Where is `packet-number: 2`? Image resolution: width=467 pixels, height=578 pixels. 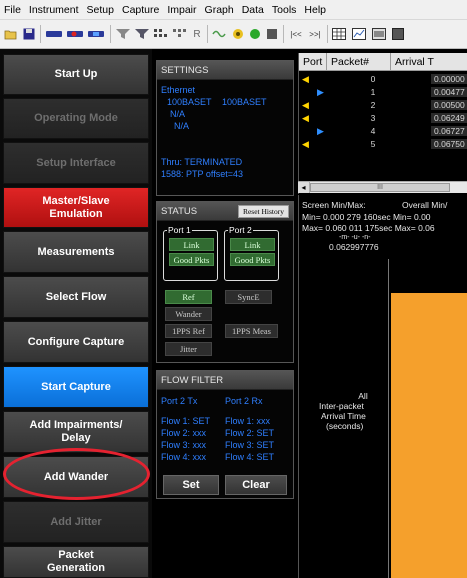
packet-number: 2 is located at coordinates (373, 105).